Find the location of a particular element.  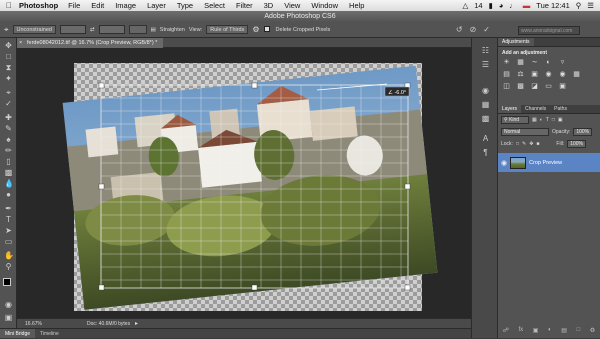

menu-layer: Layer is located at coordinates (156, 5).